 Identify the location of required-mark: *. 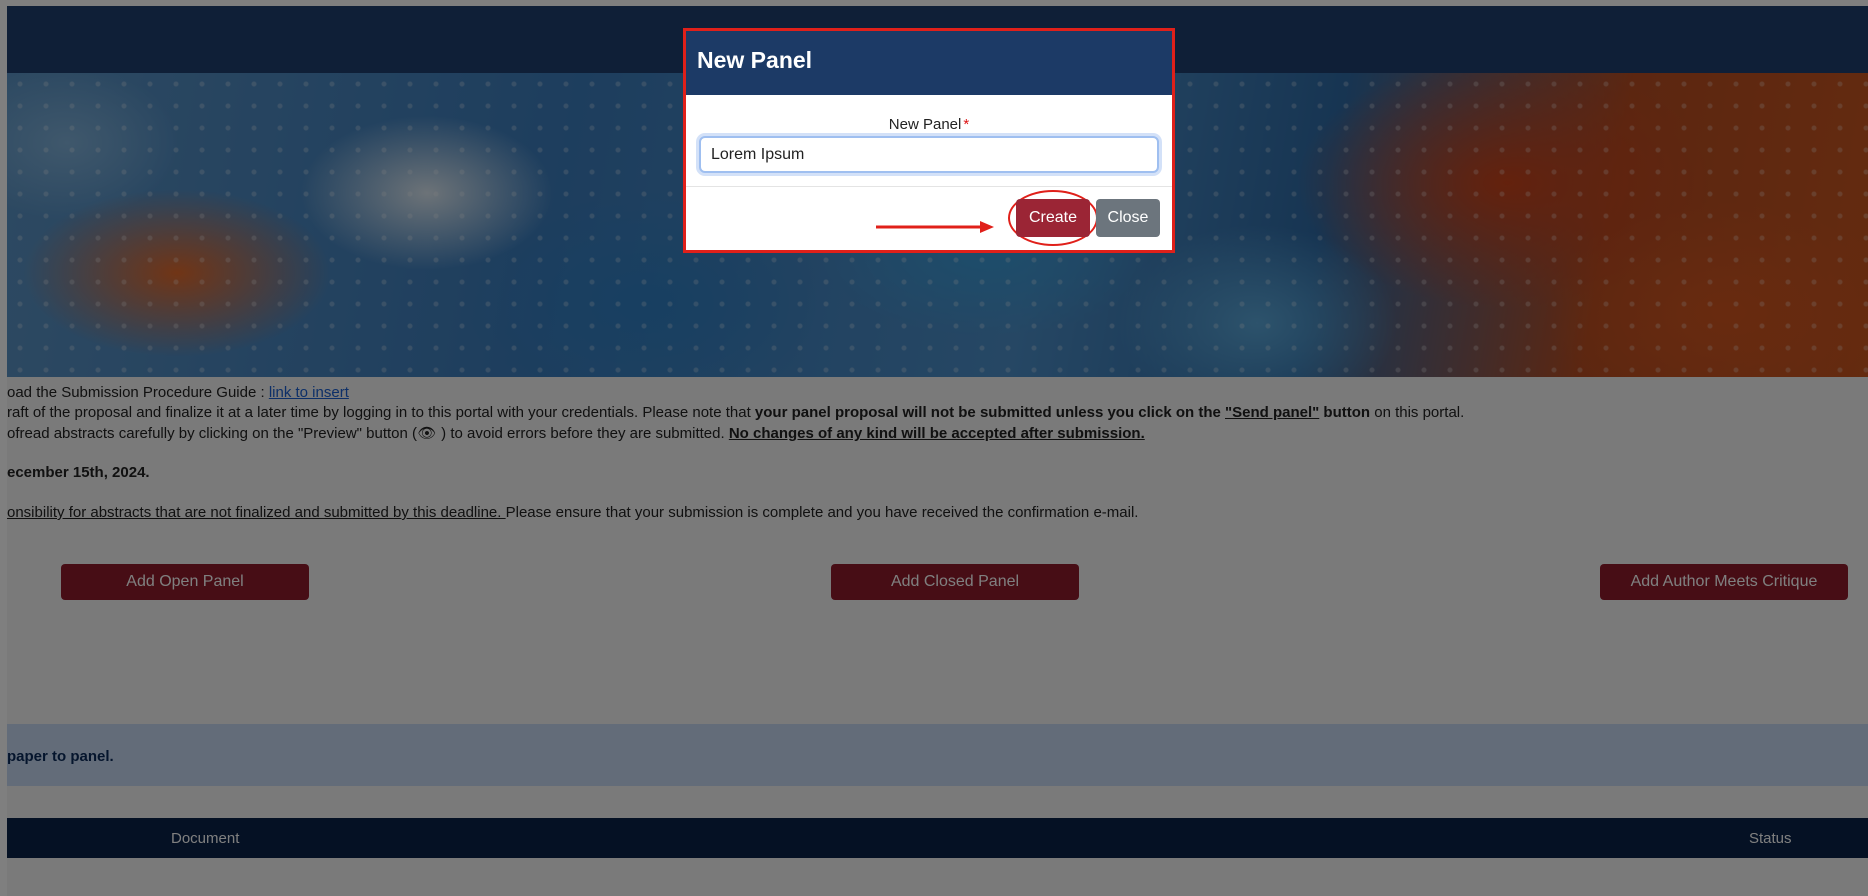
(966, 124).